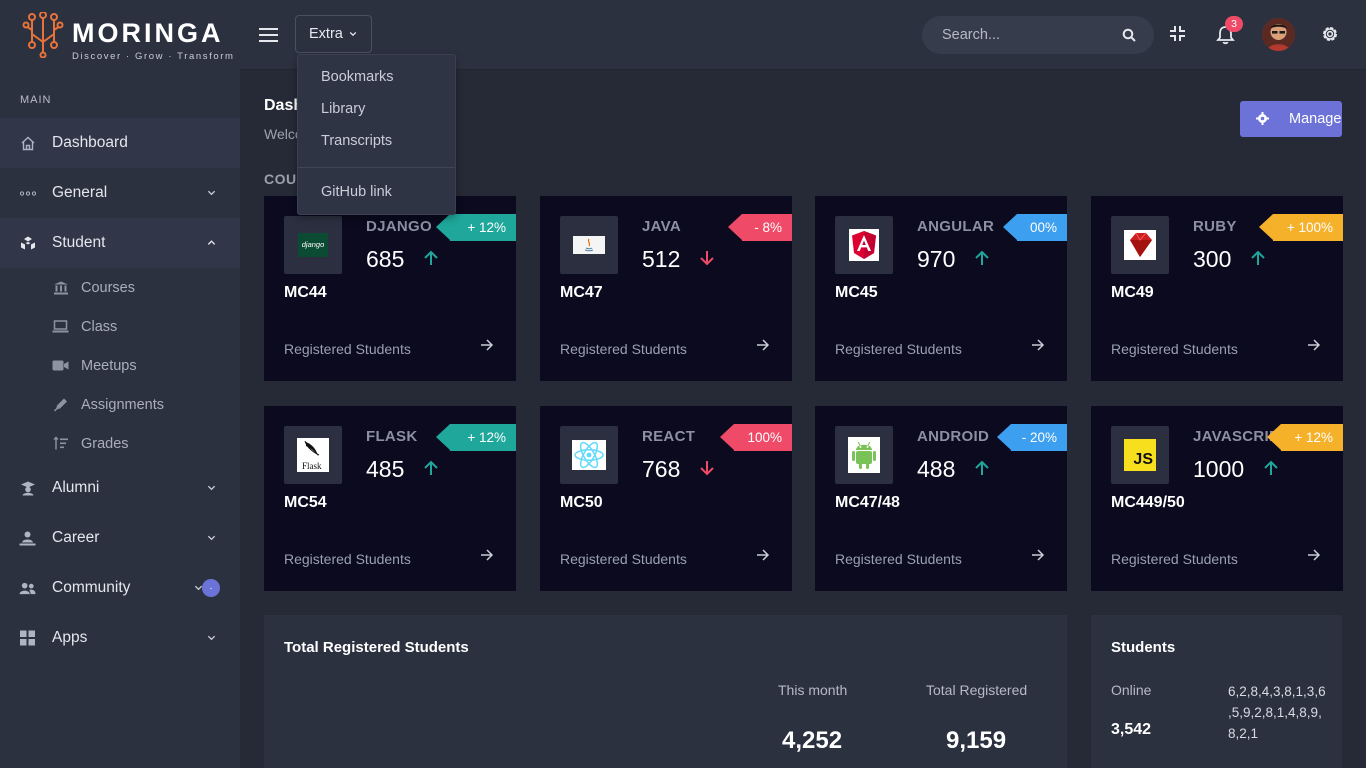 The height and width of the screenshot is (768, 1366). I want to click on dropdown-item-bookmarks: Bookmarks, so click(376, 77).